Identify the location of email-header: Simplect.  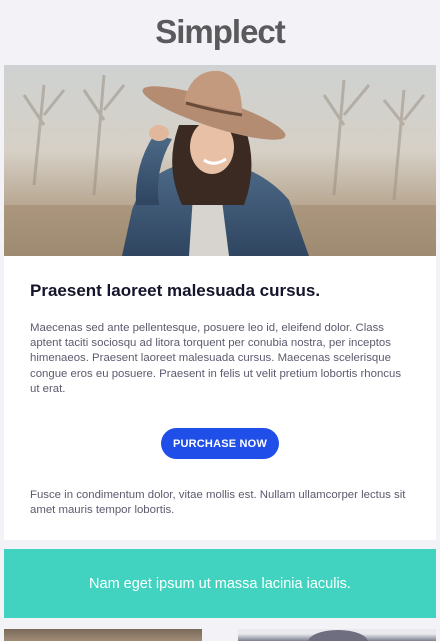
(220, 32).